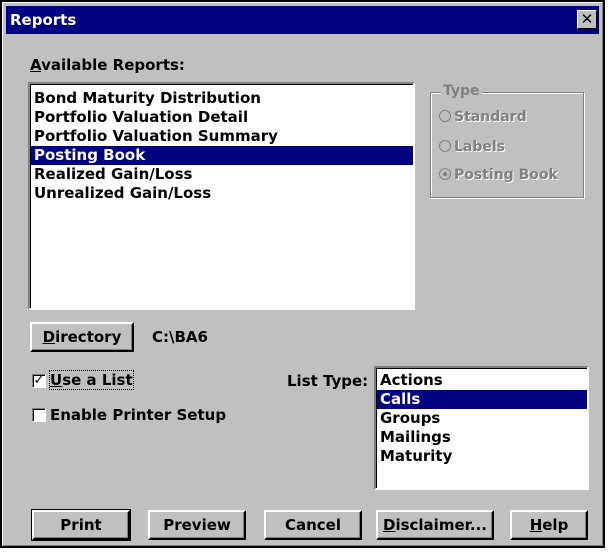  What do you see at coordinates (445, 174) in the screenshot?
I see `radio-selected-icon` at bounding box center [445, 174].